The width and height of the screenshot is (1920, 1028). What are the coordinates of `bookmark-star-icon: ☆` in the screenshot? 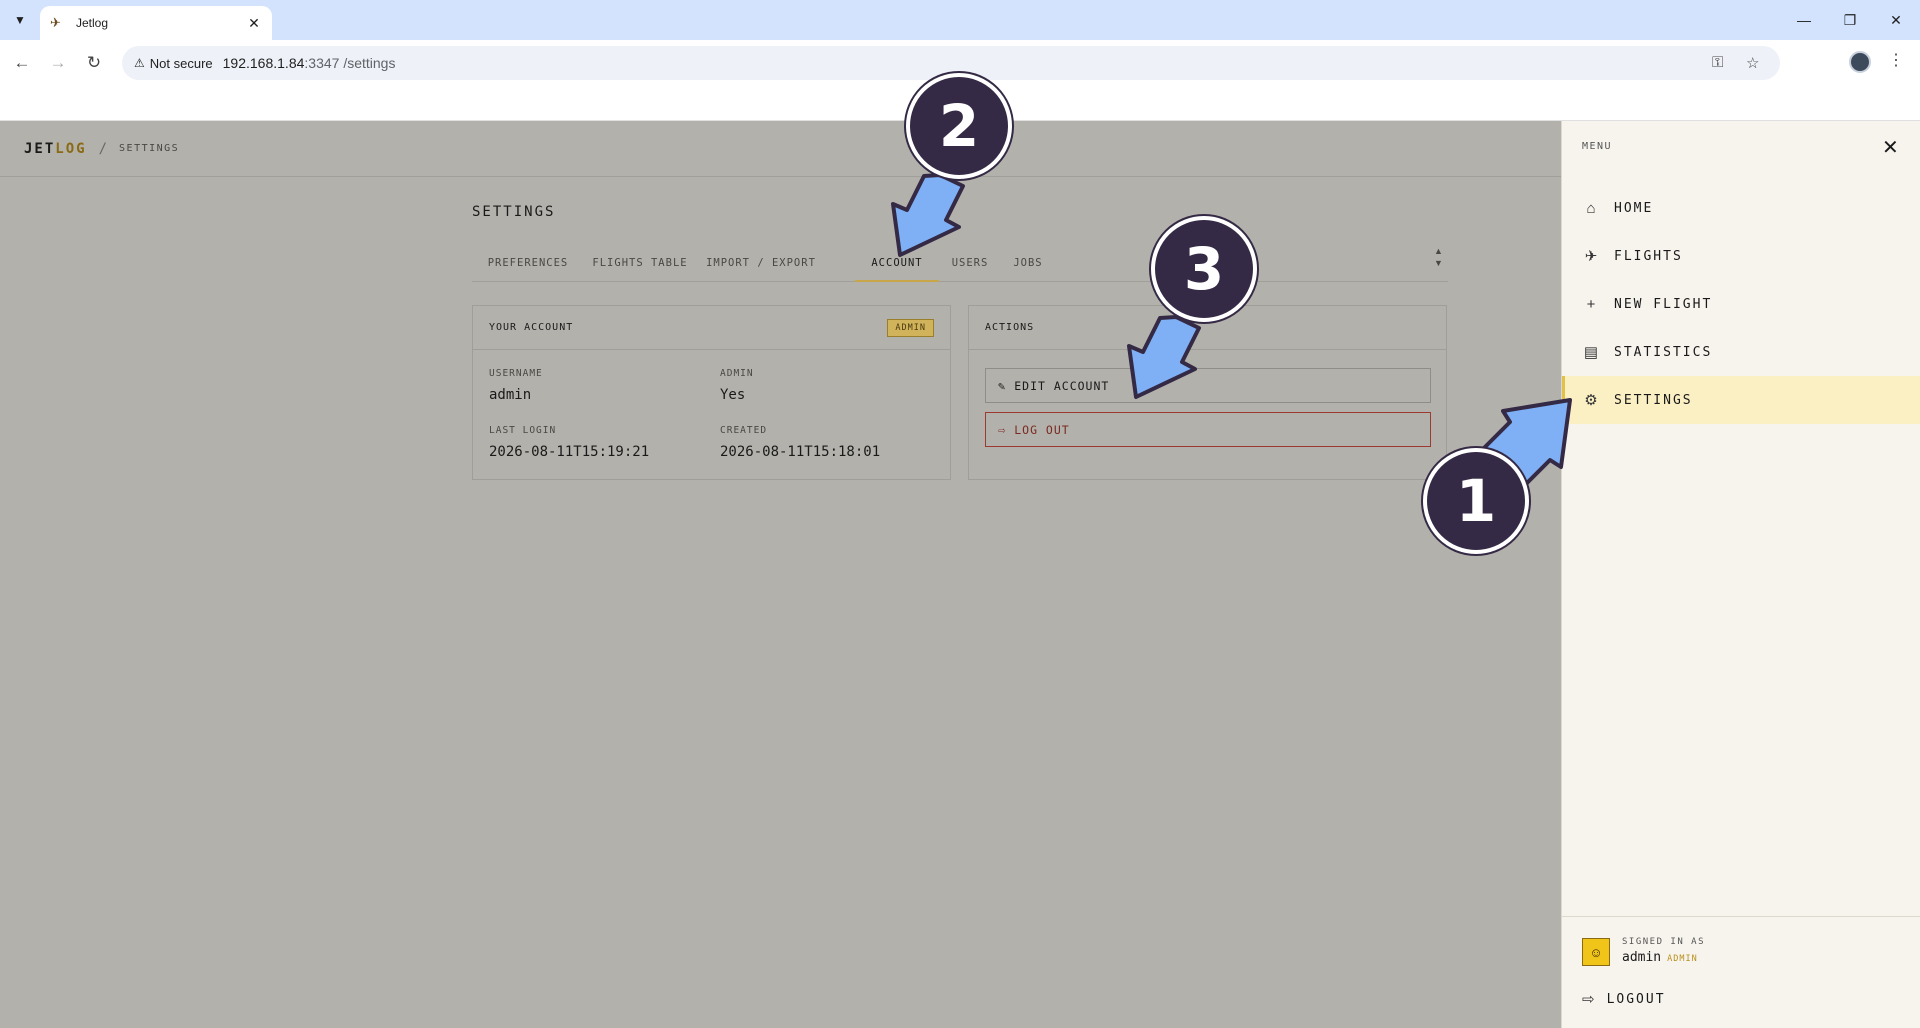 It's located at (1752, 63).